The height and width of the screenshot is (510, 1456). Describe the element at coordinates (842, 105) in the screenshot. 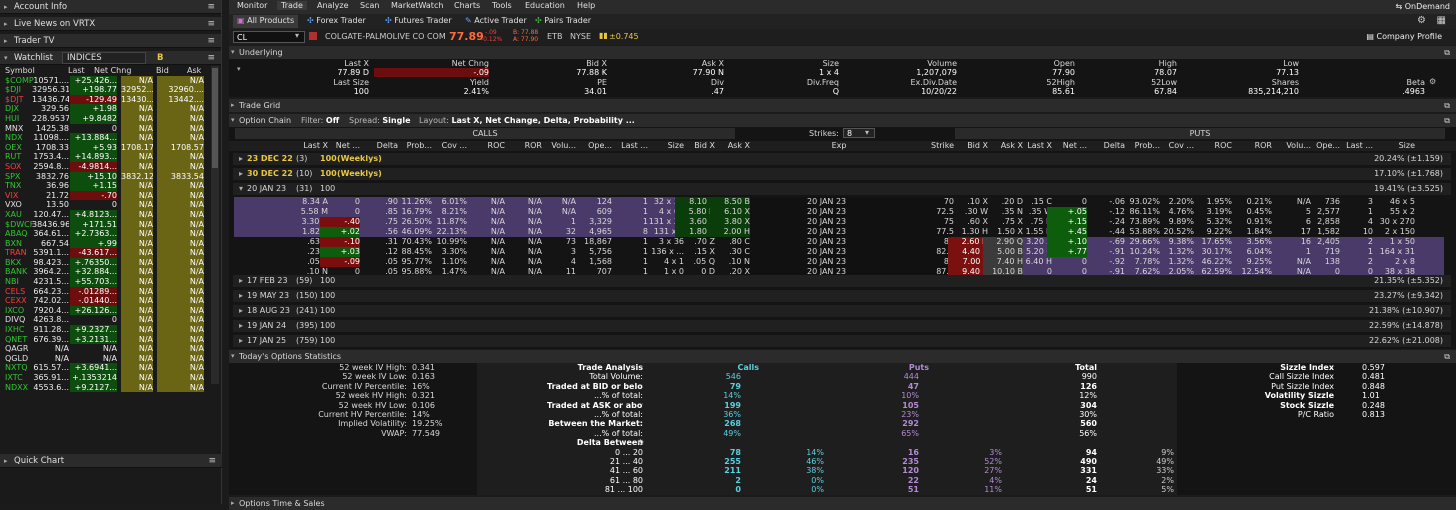

I see `trade-grid-header: ▸ Trade Grid ⧉` at that location.